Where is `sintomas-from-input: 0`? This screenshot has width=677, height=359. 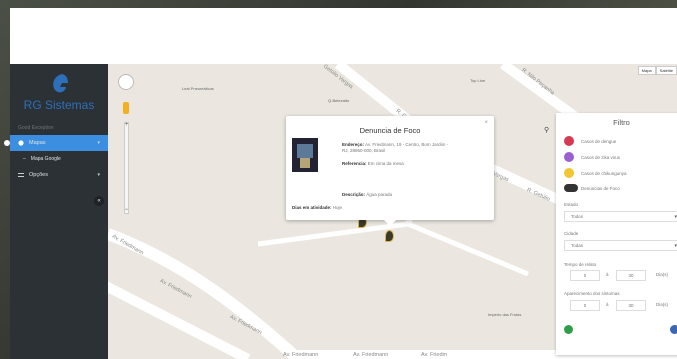
sintomas-from-input: 0 is located at coordinates (585, 305).